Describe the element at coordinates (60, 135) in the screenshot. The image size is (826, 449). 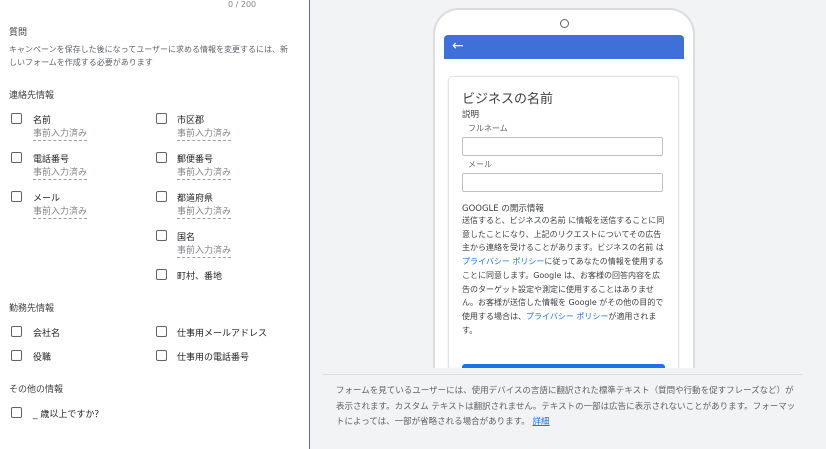
I see `prefilled-name: 事前入力済み` at that location.